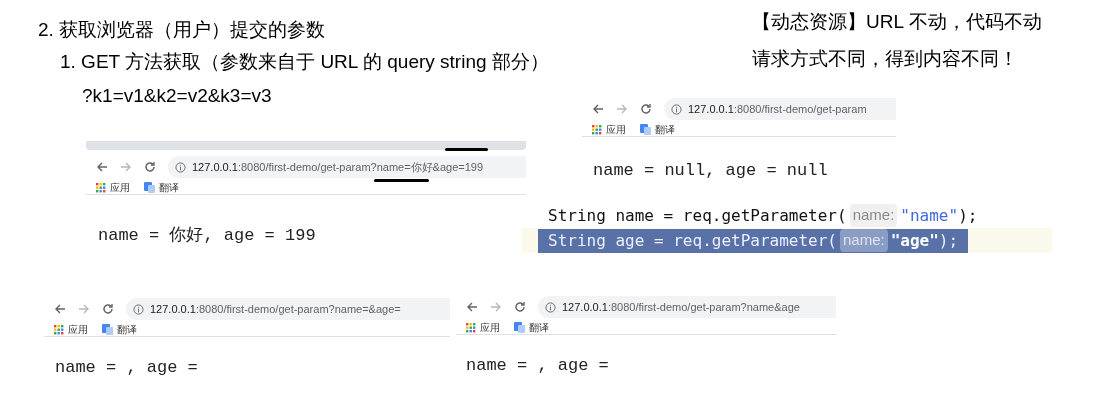 The width and height of the screenshot is (1109, 405). I want to click on sub-heading: 1. GET 方法获取（参数来自于 URL 的 query string 部分）, so click(304, 62).